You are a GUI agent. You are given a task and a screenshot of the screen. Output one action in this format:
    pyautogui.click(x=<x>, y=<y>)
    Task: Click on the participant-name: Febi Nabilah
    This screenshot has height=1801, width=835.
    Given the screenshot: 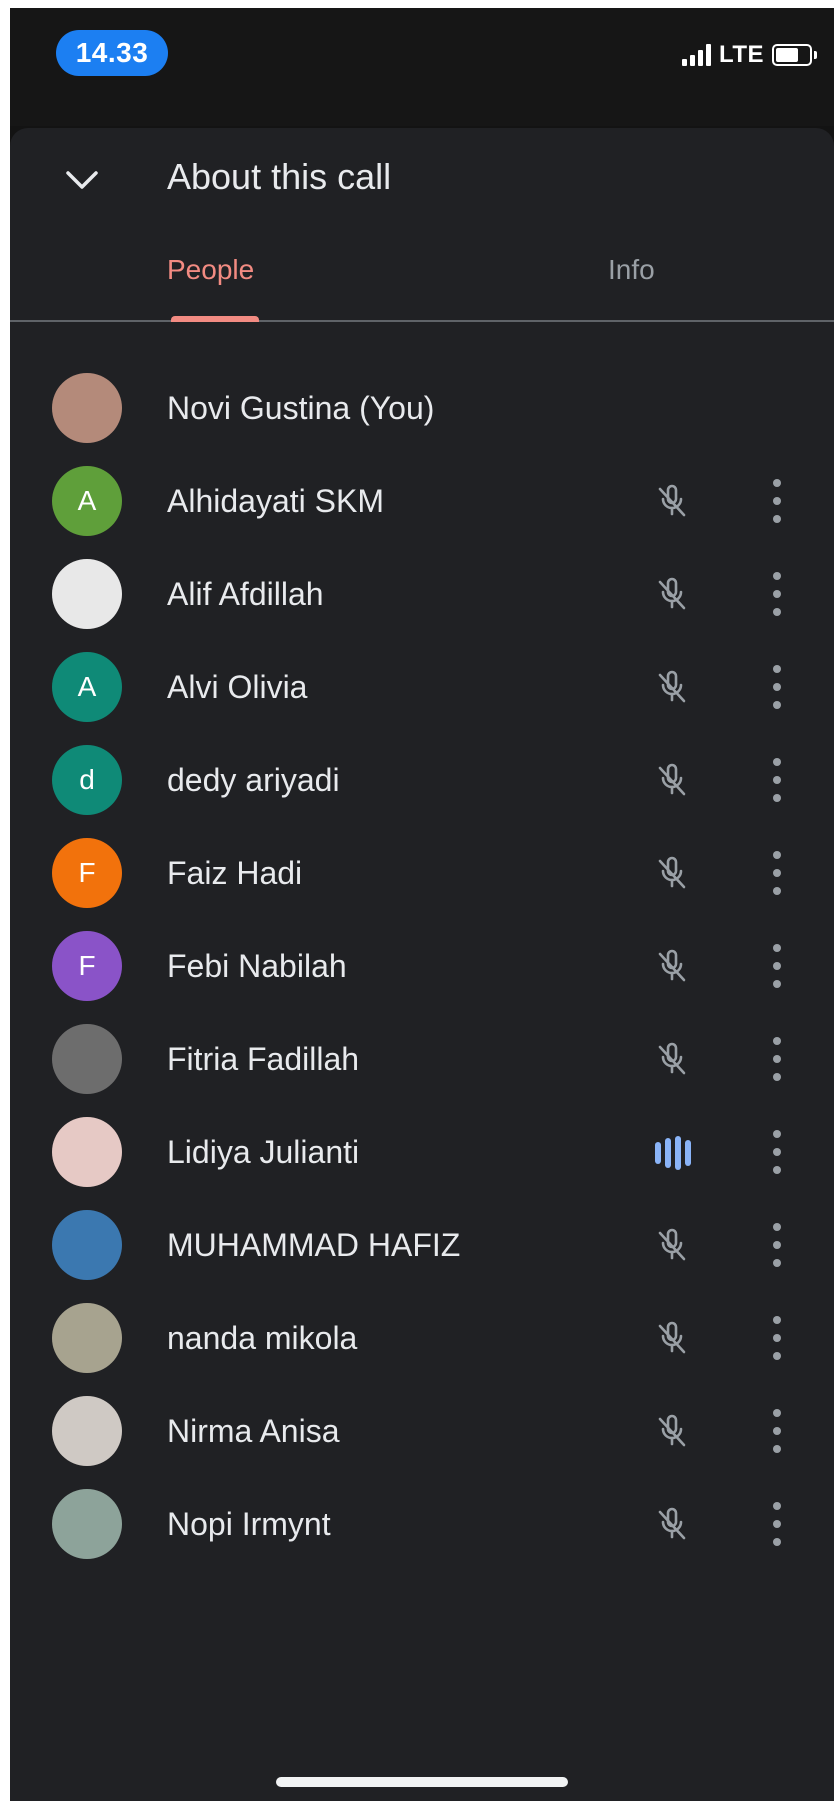 What is the action you would take?
    pyautogui.click(x=257, y=966)
    